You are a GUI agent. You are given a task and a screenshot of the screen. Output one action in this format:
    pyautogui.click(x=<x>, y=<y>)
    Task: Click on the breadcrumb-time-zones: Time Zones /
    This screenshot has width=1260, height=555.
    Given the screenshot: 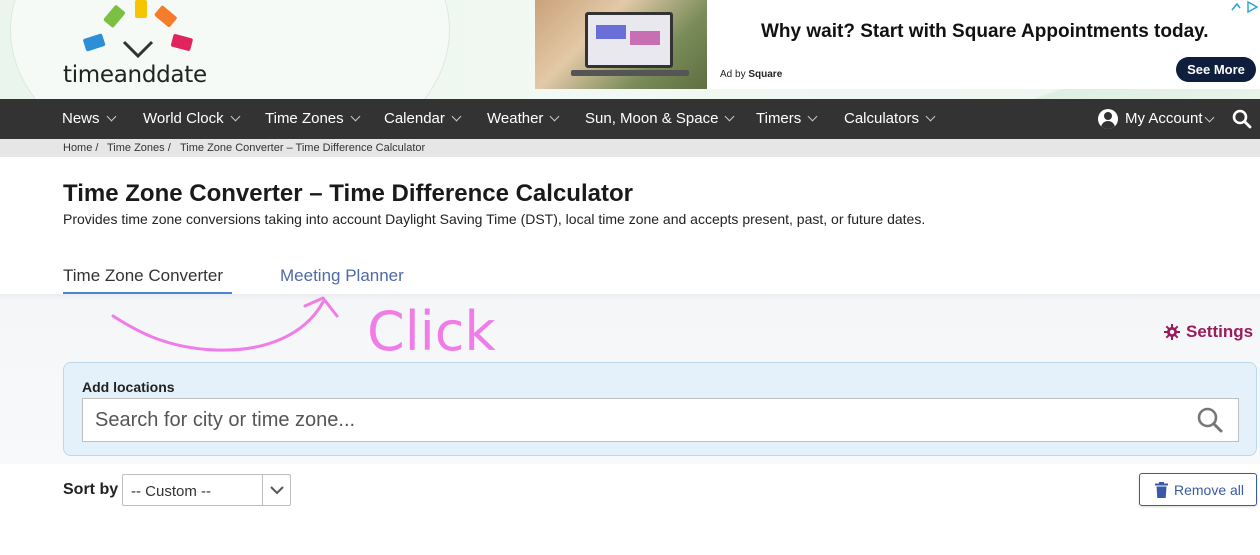 What is the action you would take?
    pyautogui.click(x=139, y=148)
    